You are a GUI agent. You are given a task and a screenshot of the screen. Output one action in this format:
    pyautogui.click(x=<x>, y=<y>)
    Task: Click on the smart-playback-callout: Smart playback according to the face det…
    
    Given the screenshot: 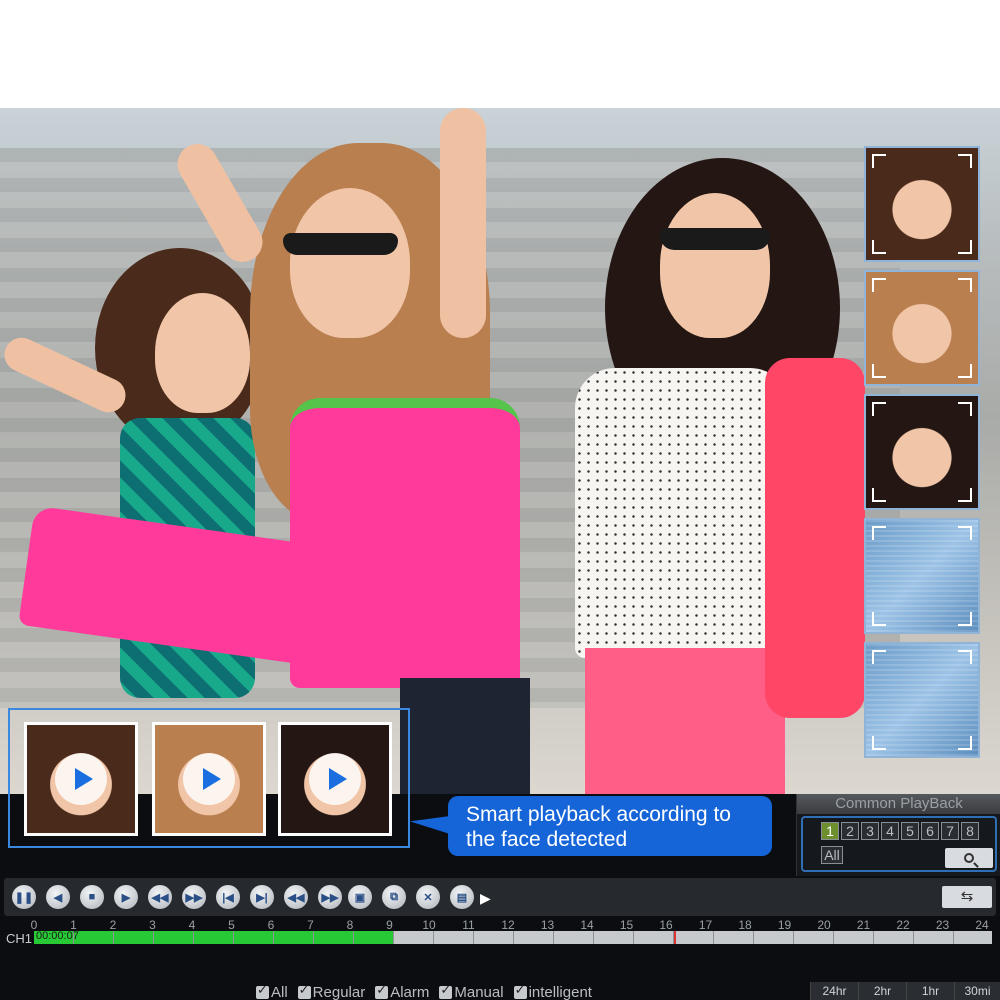 What is the action you would take?
    pyautogui.click(x=610, y=826)
    